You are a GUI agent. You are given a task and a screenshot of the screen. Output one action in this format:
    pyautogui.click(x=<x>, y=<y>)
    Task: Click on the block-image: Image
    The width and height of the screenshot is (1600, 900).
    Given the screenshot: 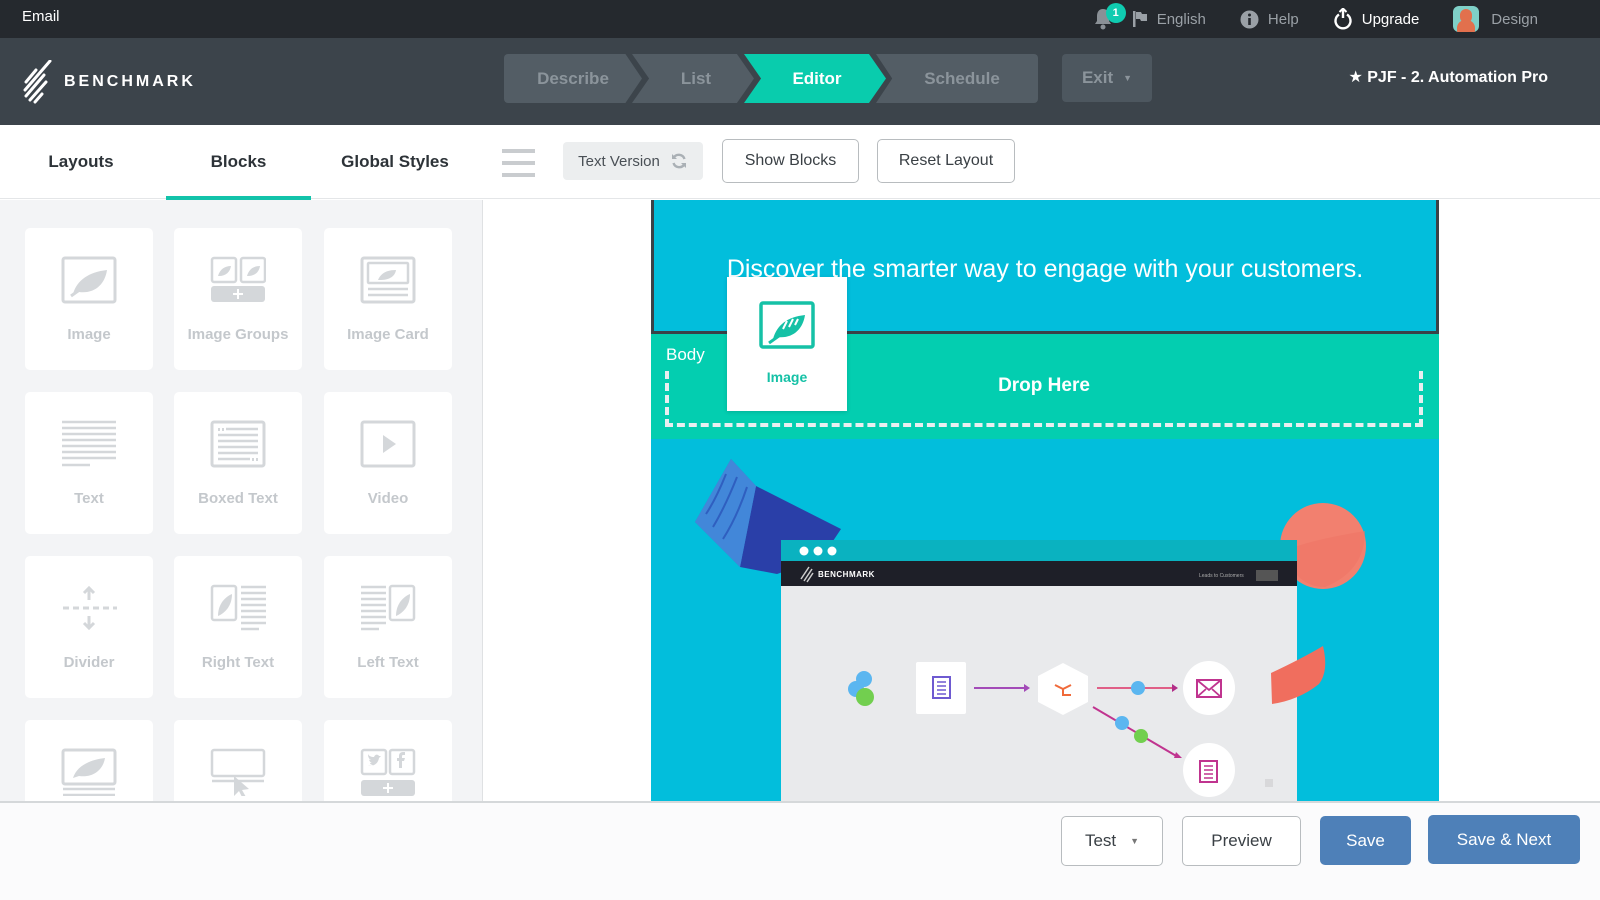 What is the action you would take?
    pyautogui.click(x=89, y=299)
    